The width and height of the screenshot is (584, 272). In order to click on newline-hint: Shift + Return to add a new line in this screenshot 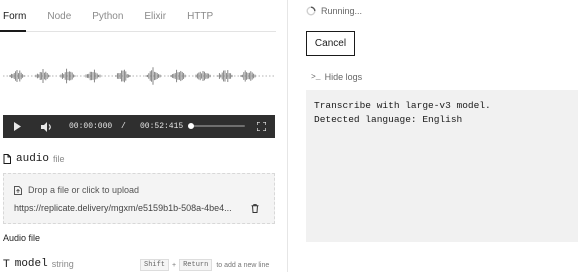, I will do `click(204, 265)`.